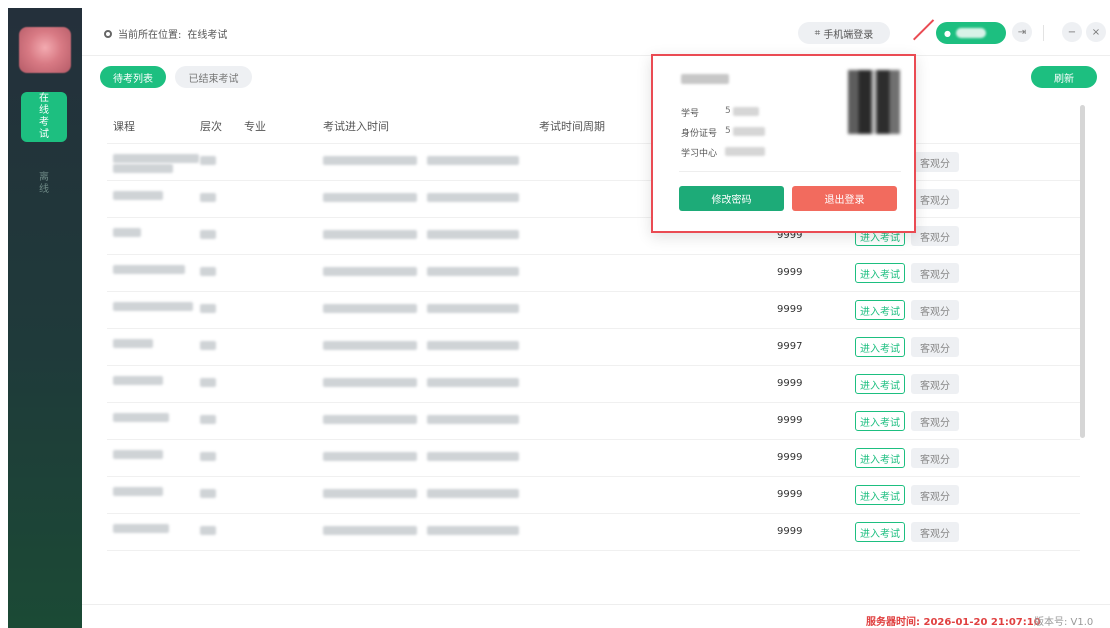  What do you see at coordinates (1022, 32) in the screenshot?
I see `exit-icon: ⇥` at bounding box center [1022, 32].